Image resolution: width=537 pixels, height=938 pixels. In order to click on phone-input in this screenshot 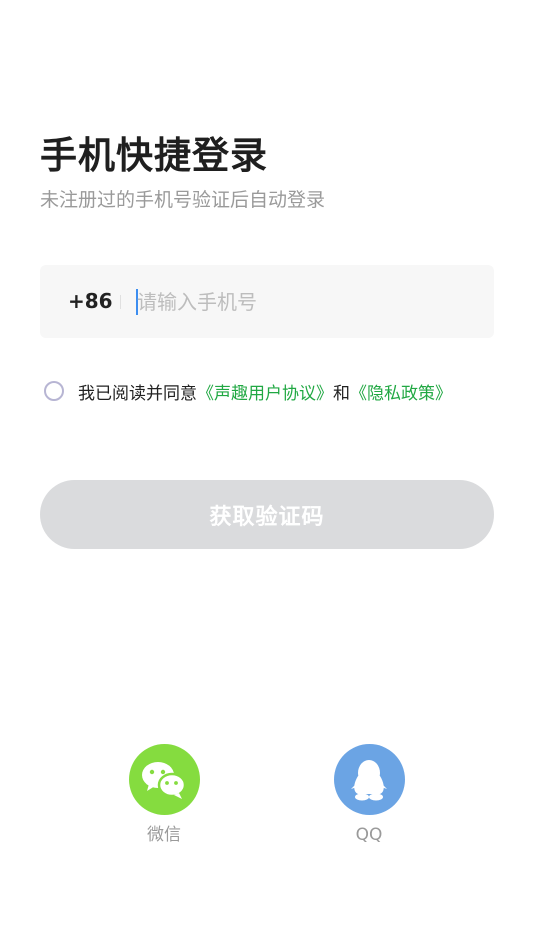, I will do `click(307, 301)`.